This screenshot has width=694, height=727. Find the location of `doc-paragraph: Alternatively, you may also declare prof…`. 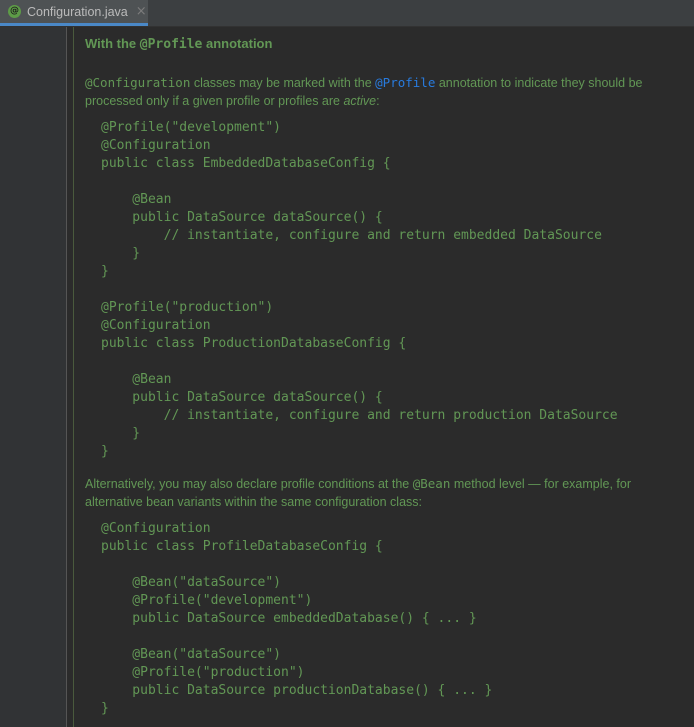

doc-paragraph: Alternatively, you may also declare prof… is located at coordinates (358, 492).